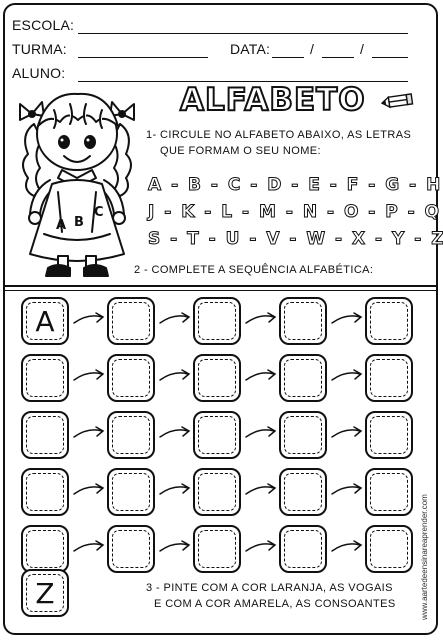  I want to click on girl-illustration: A B C, so click(77, 184).